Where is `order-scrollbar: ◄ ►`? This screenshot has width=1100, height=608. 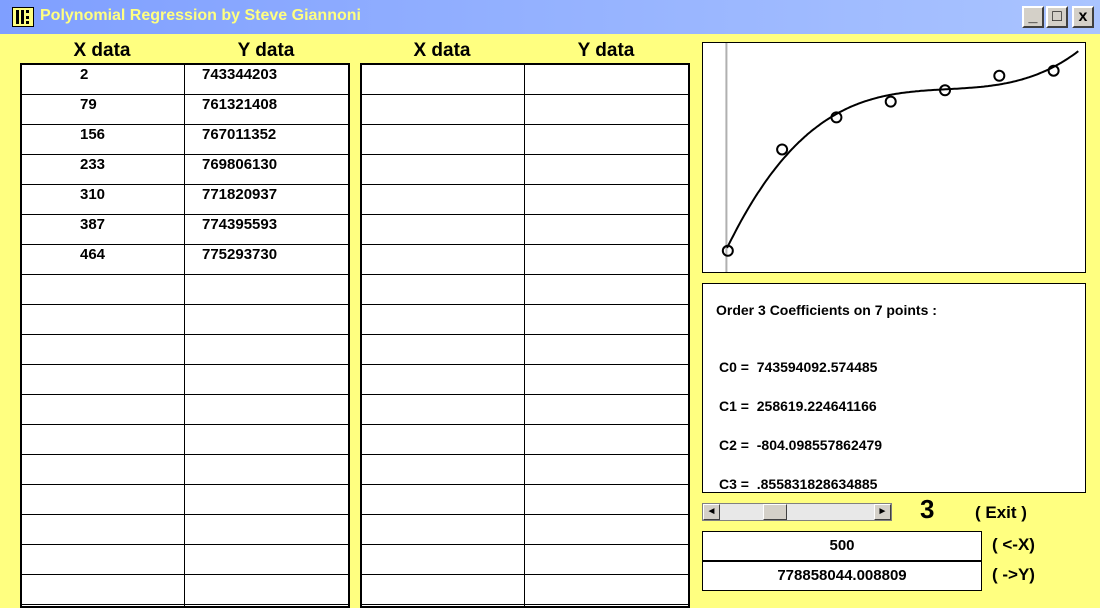
order-scrollbar: ◄ ► is located at coordinates (797, 512).